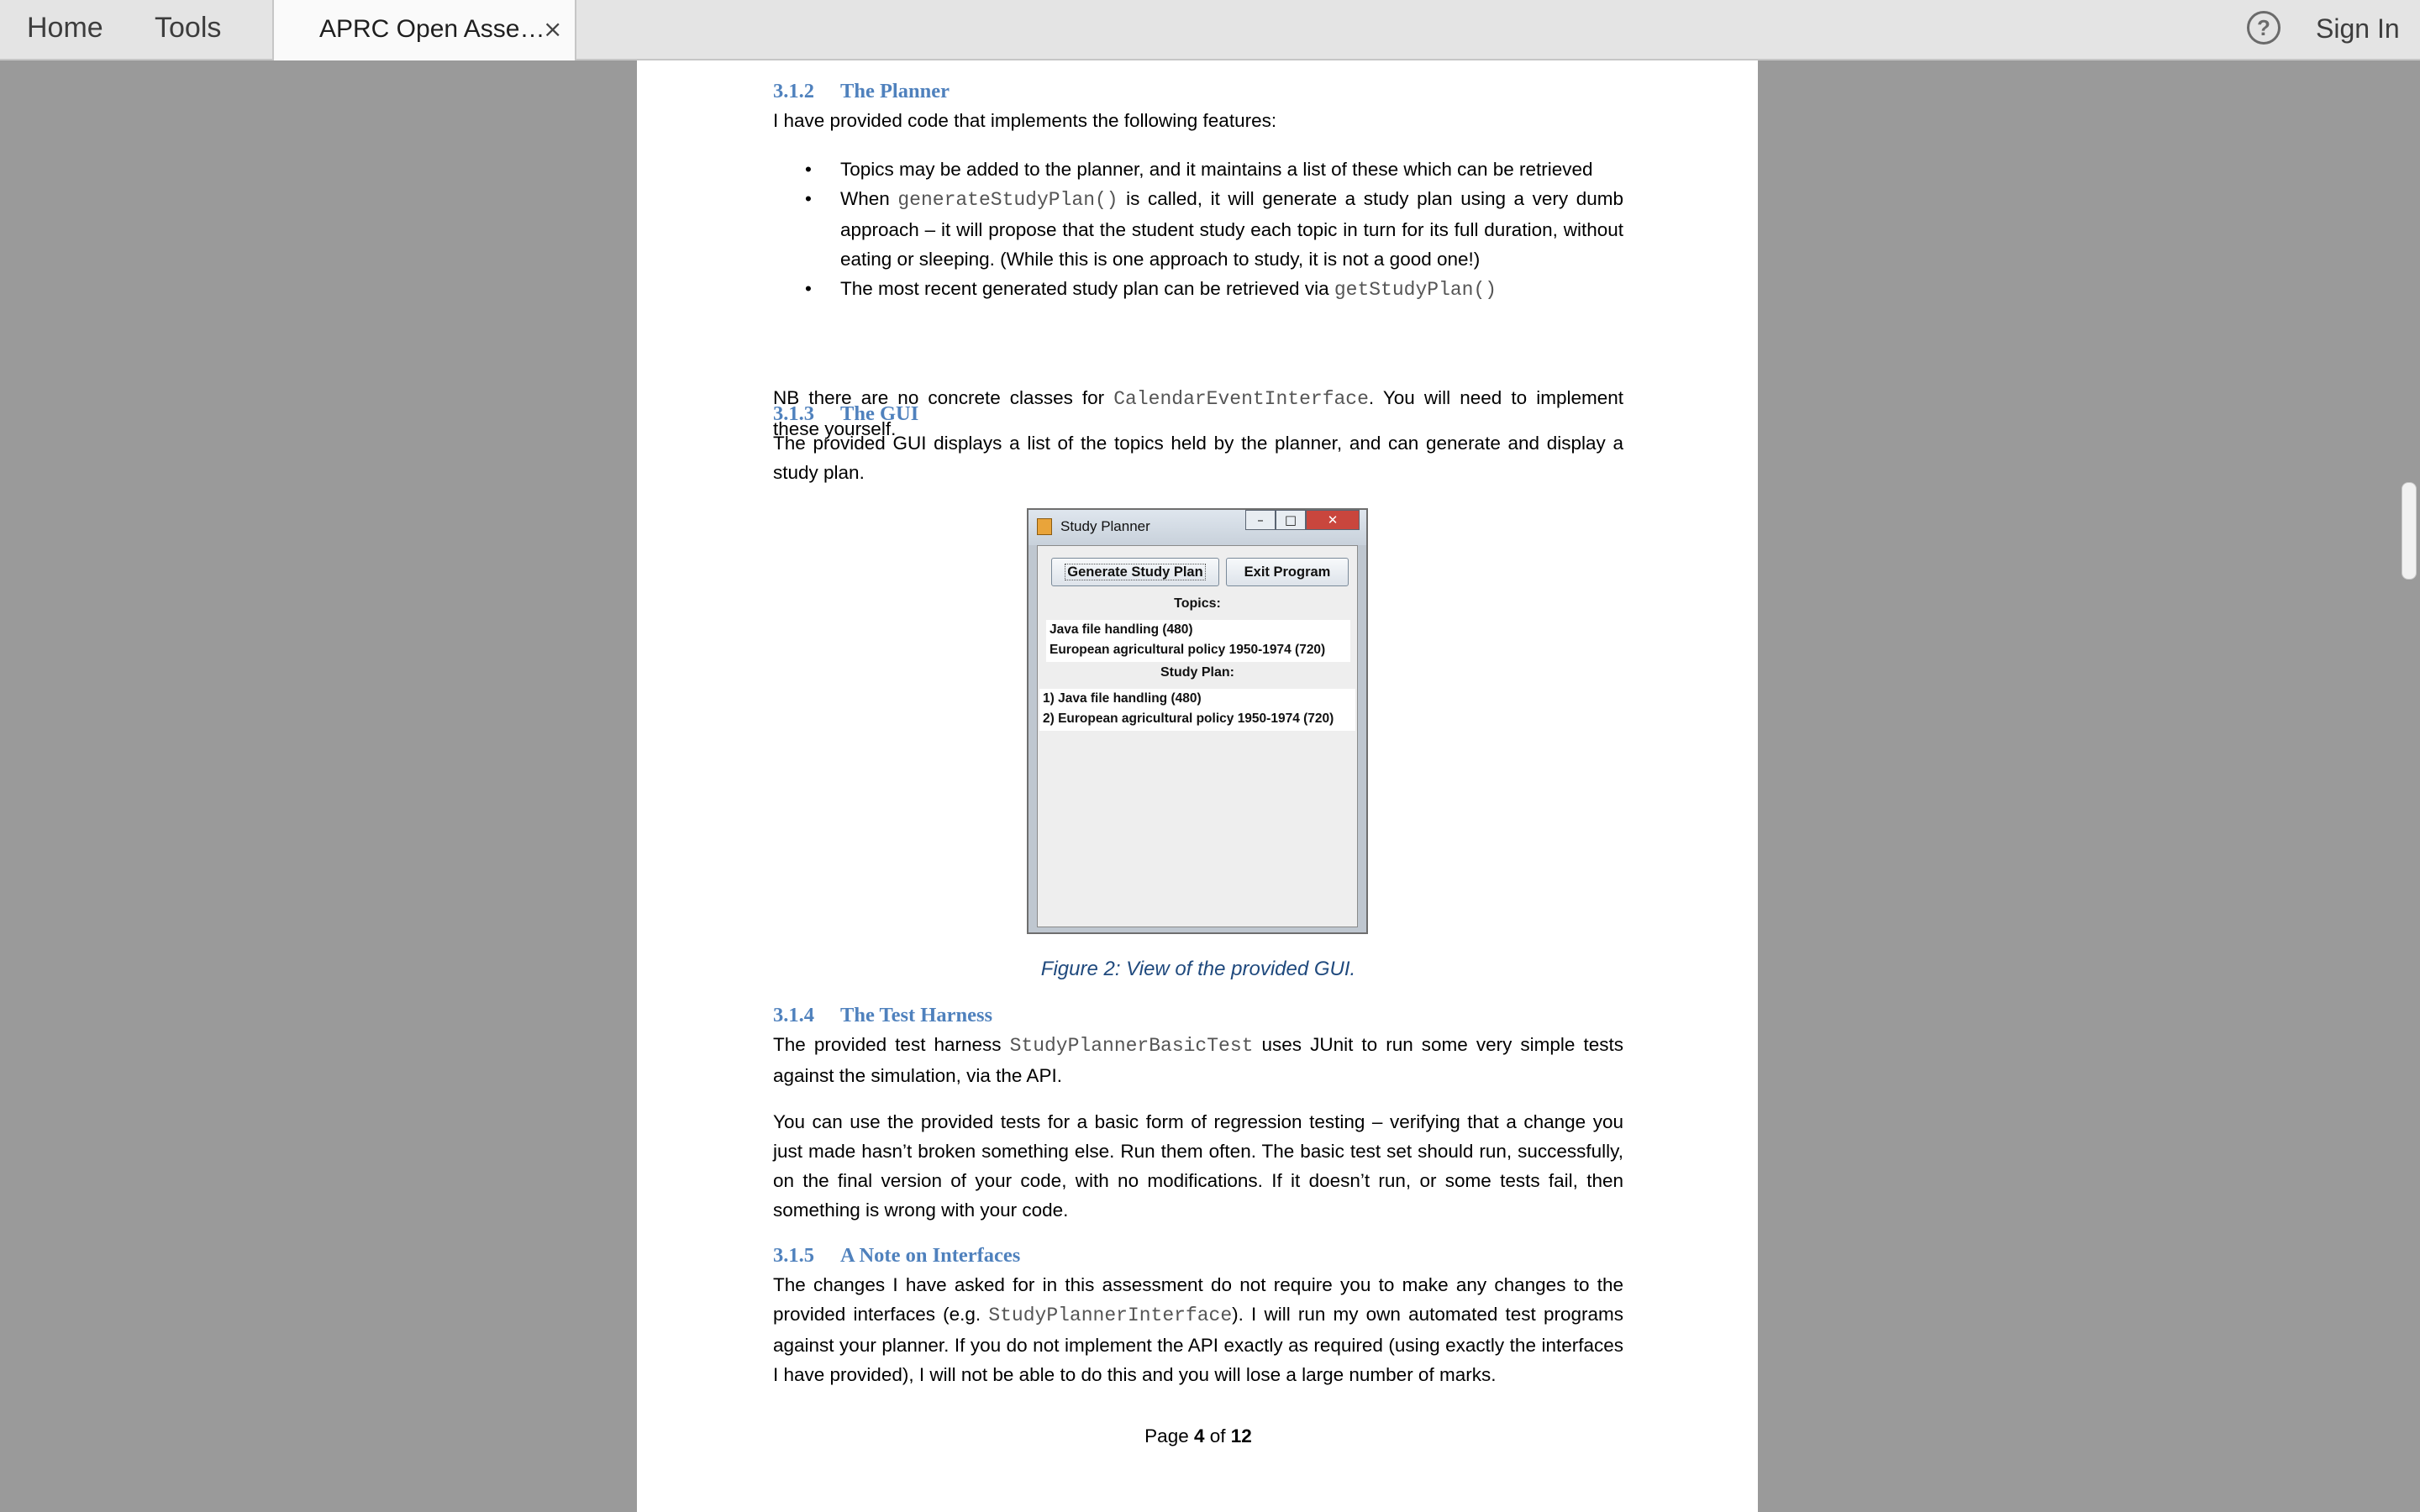 The image size is (2420, 1512). I want to click on heading-3-1-3: 3.1.3 The GUI, so click(845, 414).